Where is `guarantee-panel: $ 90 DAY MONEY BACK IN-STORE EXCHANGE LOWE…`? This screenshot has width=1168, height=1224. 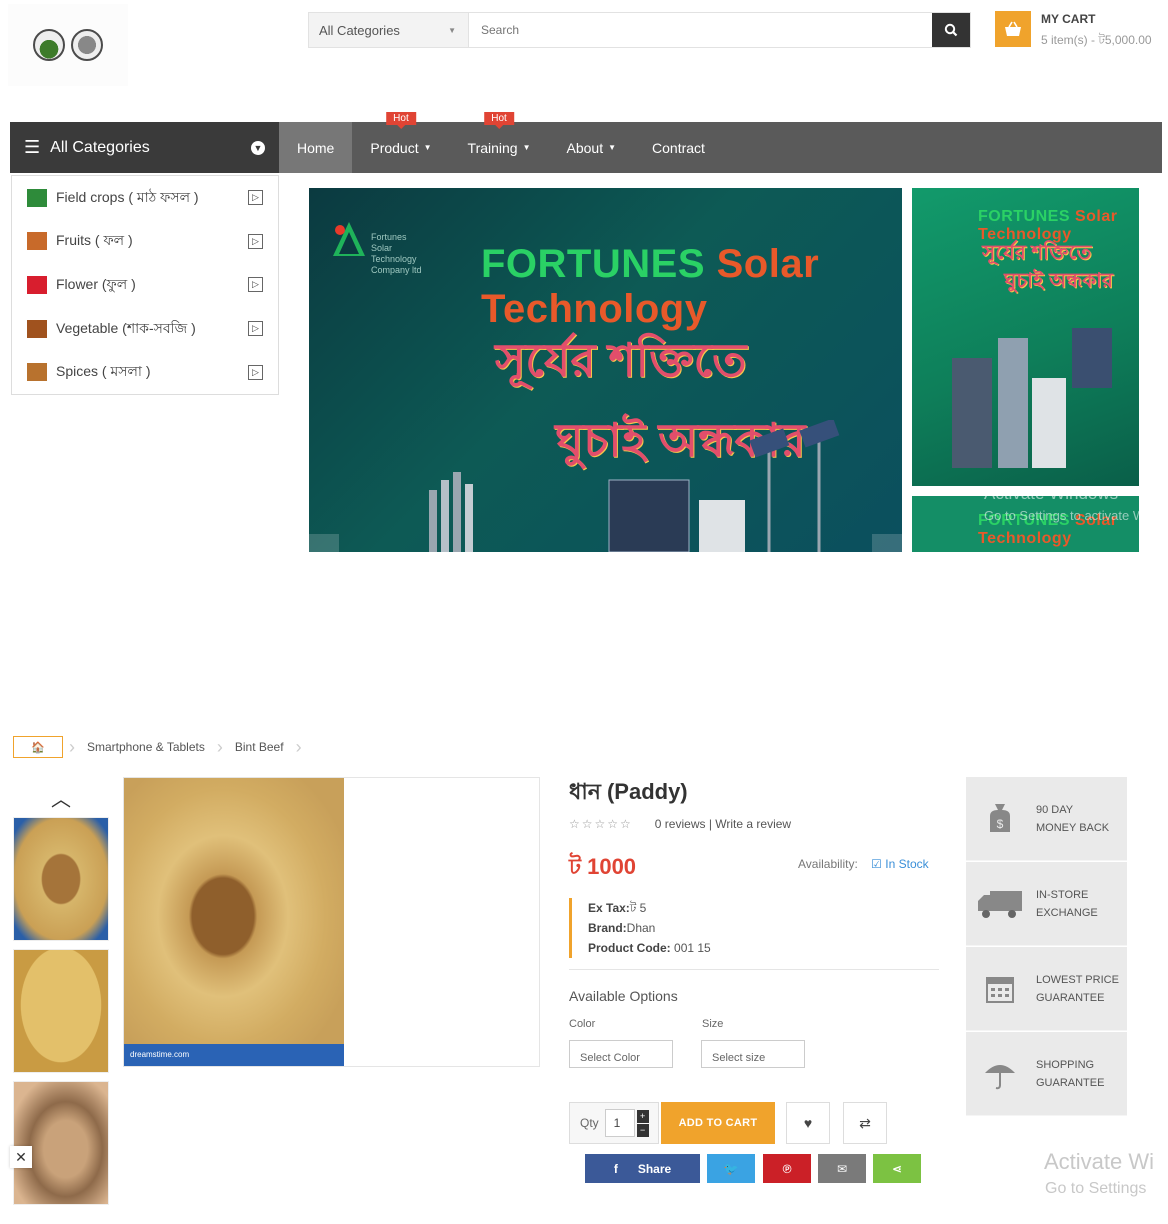 guarantee-panel: $ 90 DAY MONEY BACK IN-STORE EXCHANGE LOWE… is located at coordinates (1046, 946).